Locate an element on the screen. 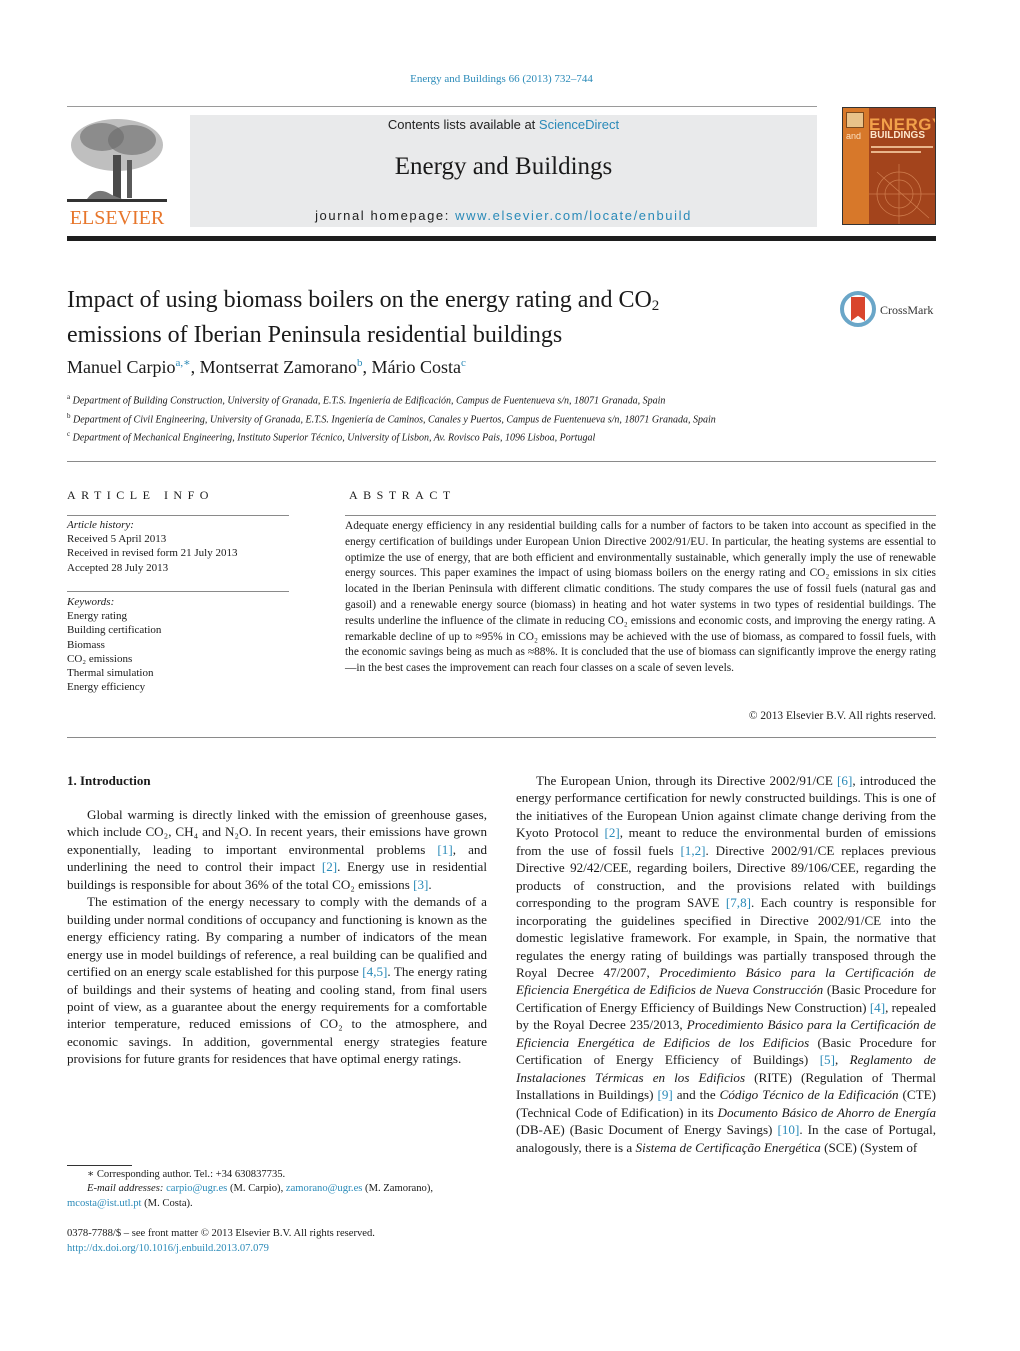 The image size is (1020, 1351). italic-term: Documento Básico de Ahorro de Energía is located at coordinates (826, 1112).